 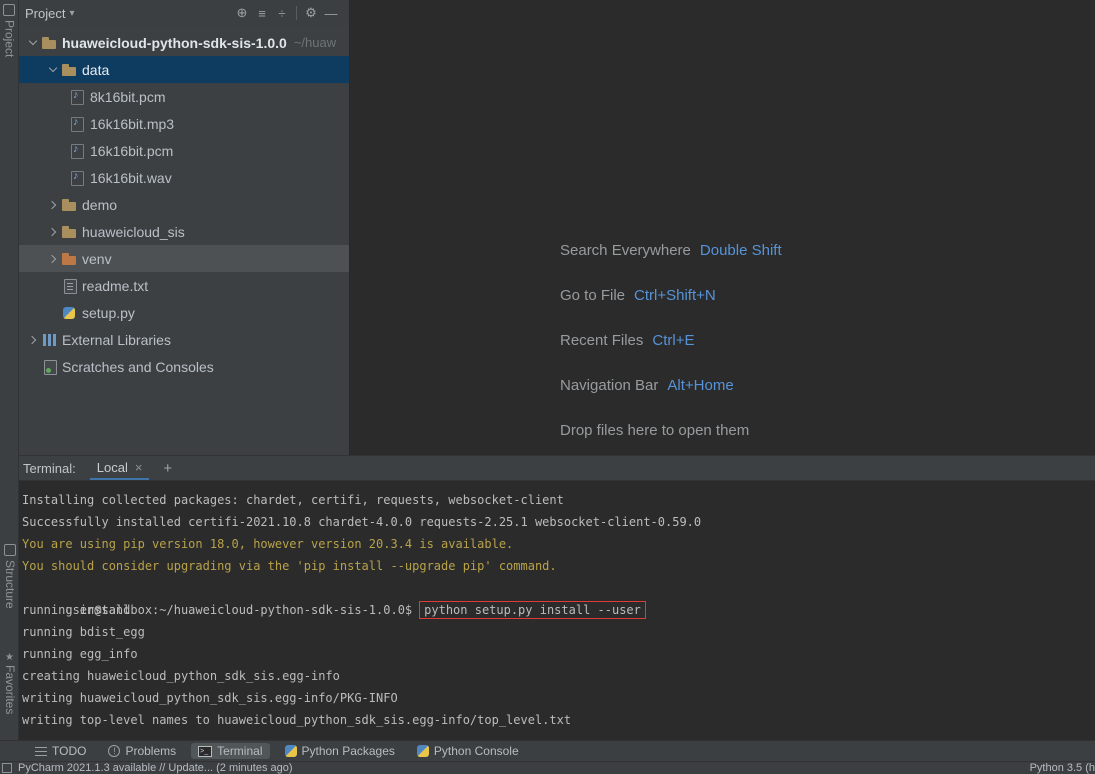 What do you see at coordinates (100, 204) in the screenshot?
I see `tree-item-label: demo` at bounding box center [100, 204].